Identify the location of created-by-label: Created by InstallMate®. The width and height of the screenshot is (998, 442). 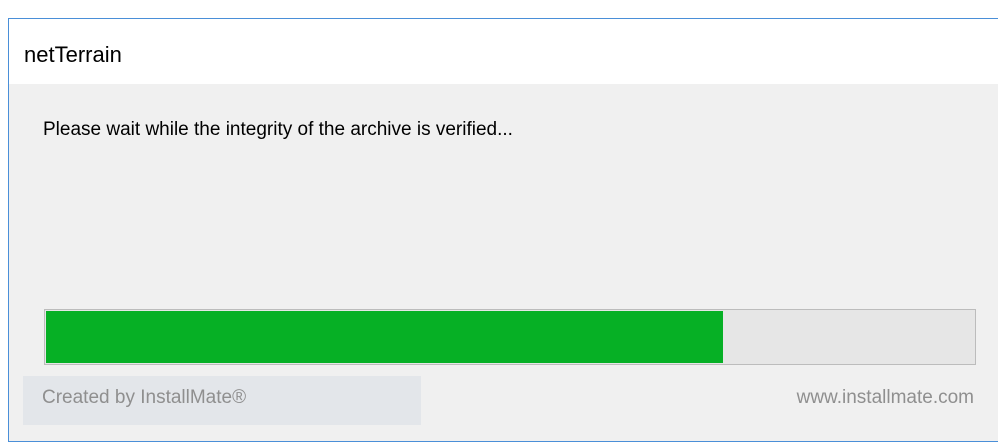
(144, 397).